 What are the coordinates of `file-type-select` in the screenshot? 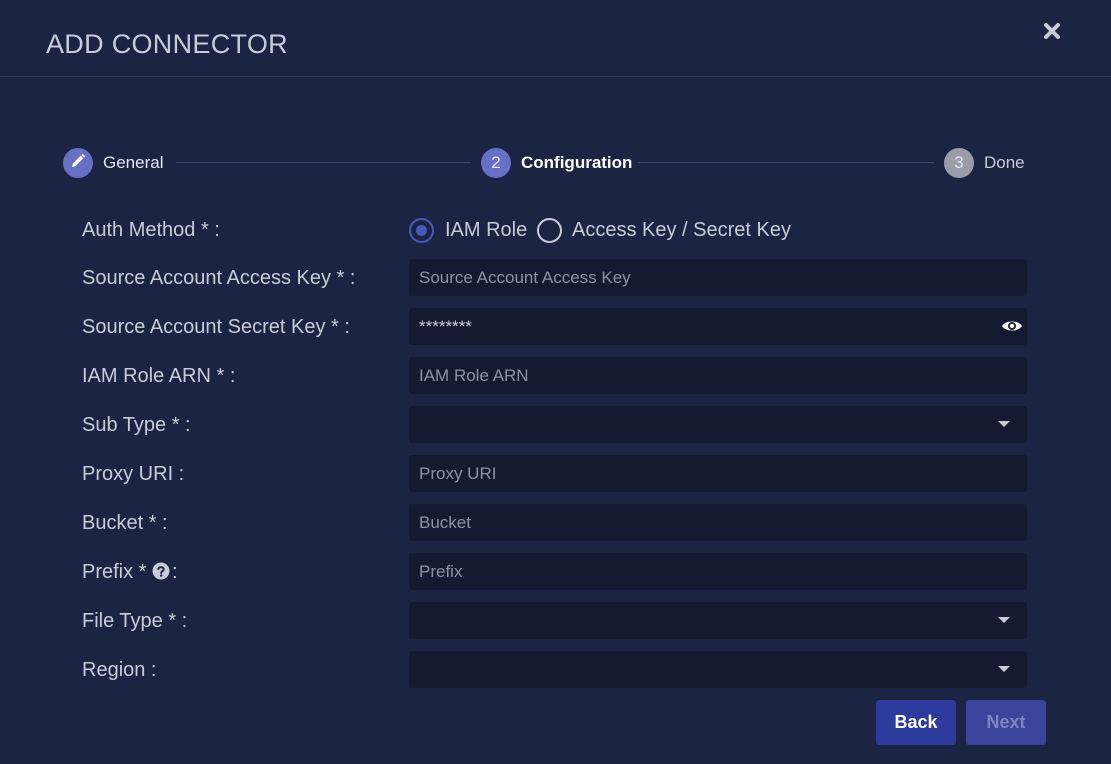 It's located at (718, 620).